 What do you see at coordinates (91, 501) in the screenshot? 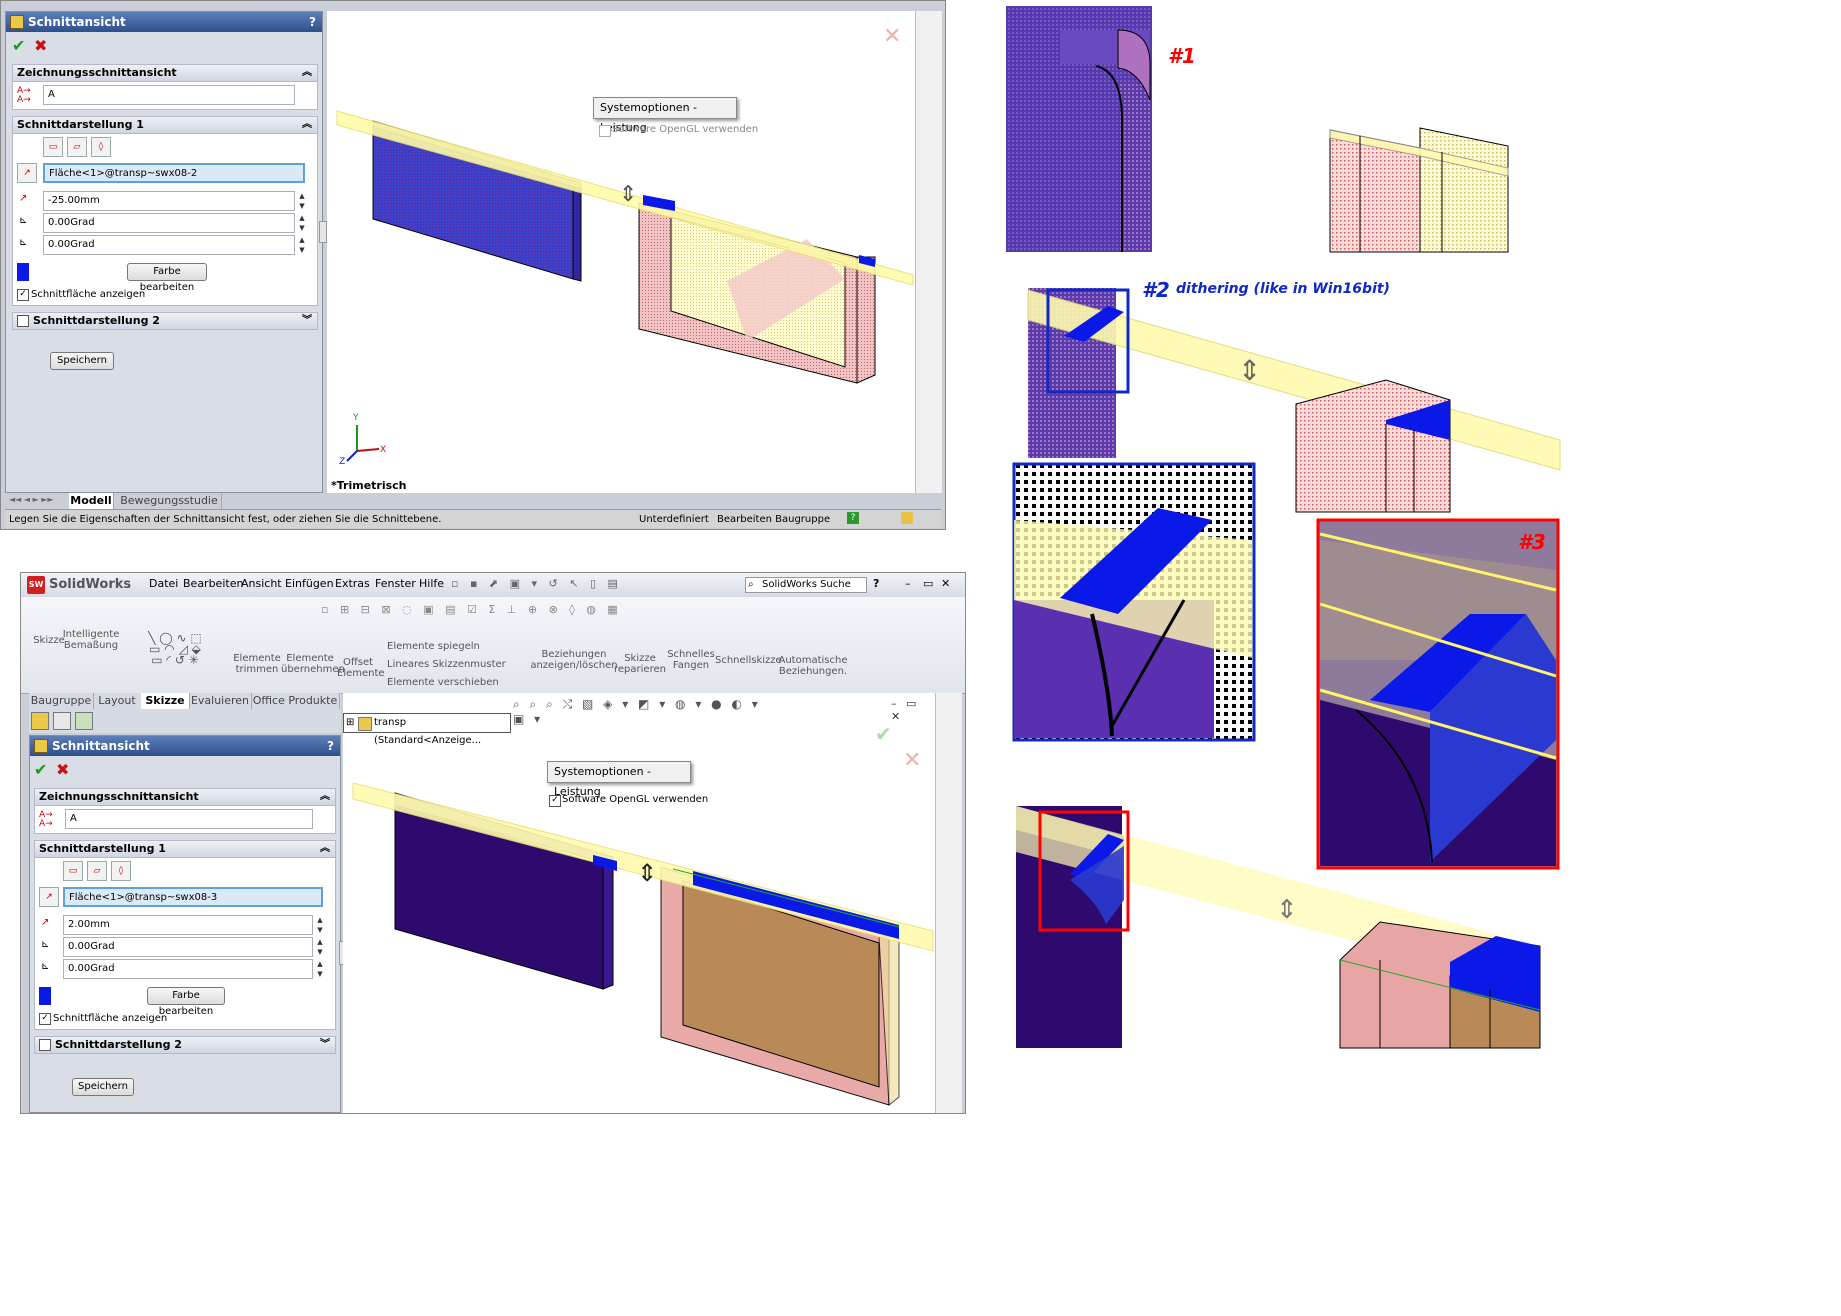
I see `tab-model: Modell` at bounding box center [91, 501].